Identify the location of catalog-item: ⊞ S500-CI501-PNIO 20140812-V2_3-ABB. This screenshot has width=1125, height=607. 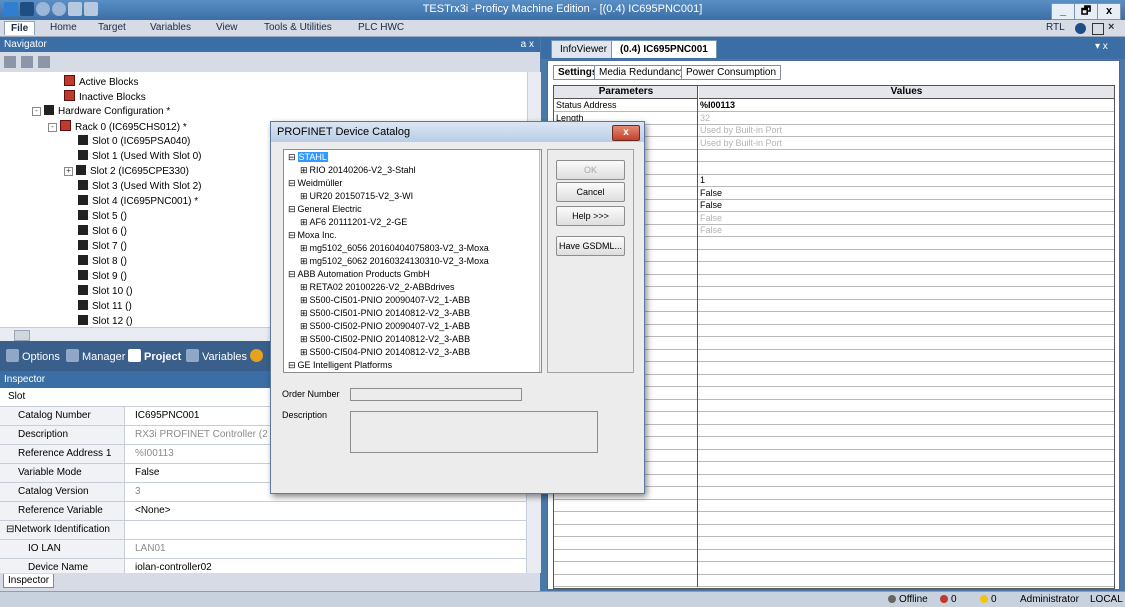
(385, 313).